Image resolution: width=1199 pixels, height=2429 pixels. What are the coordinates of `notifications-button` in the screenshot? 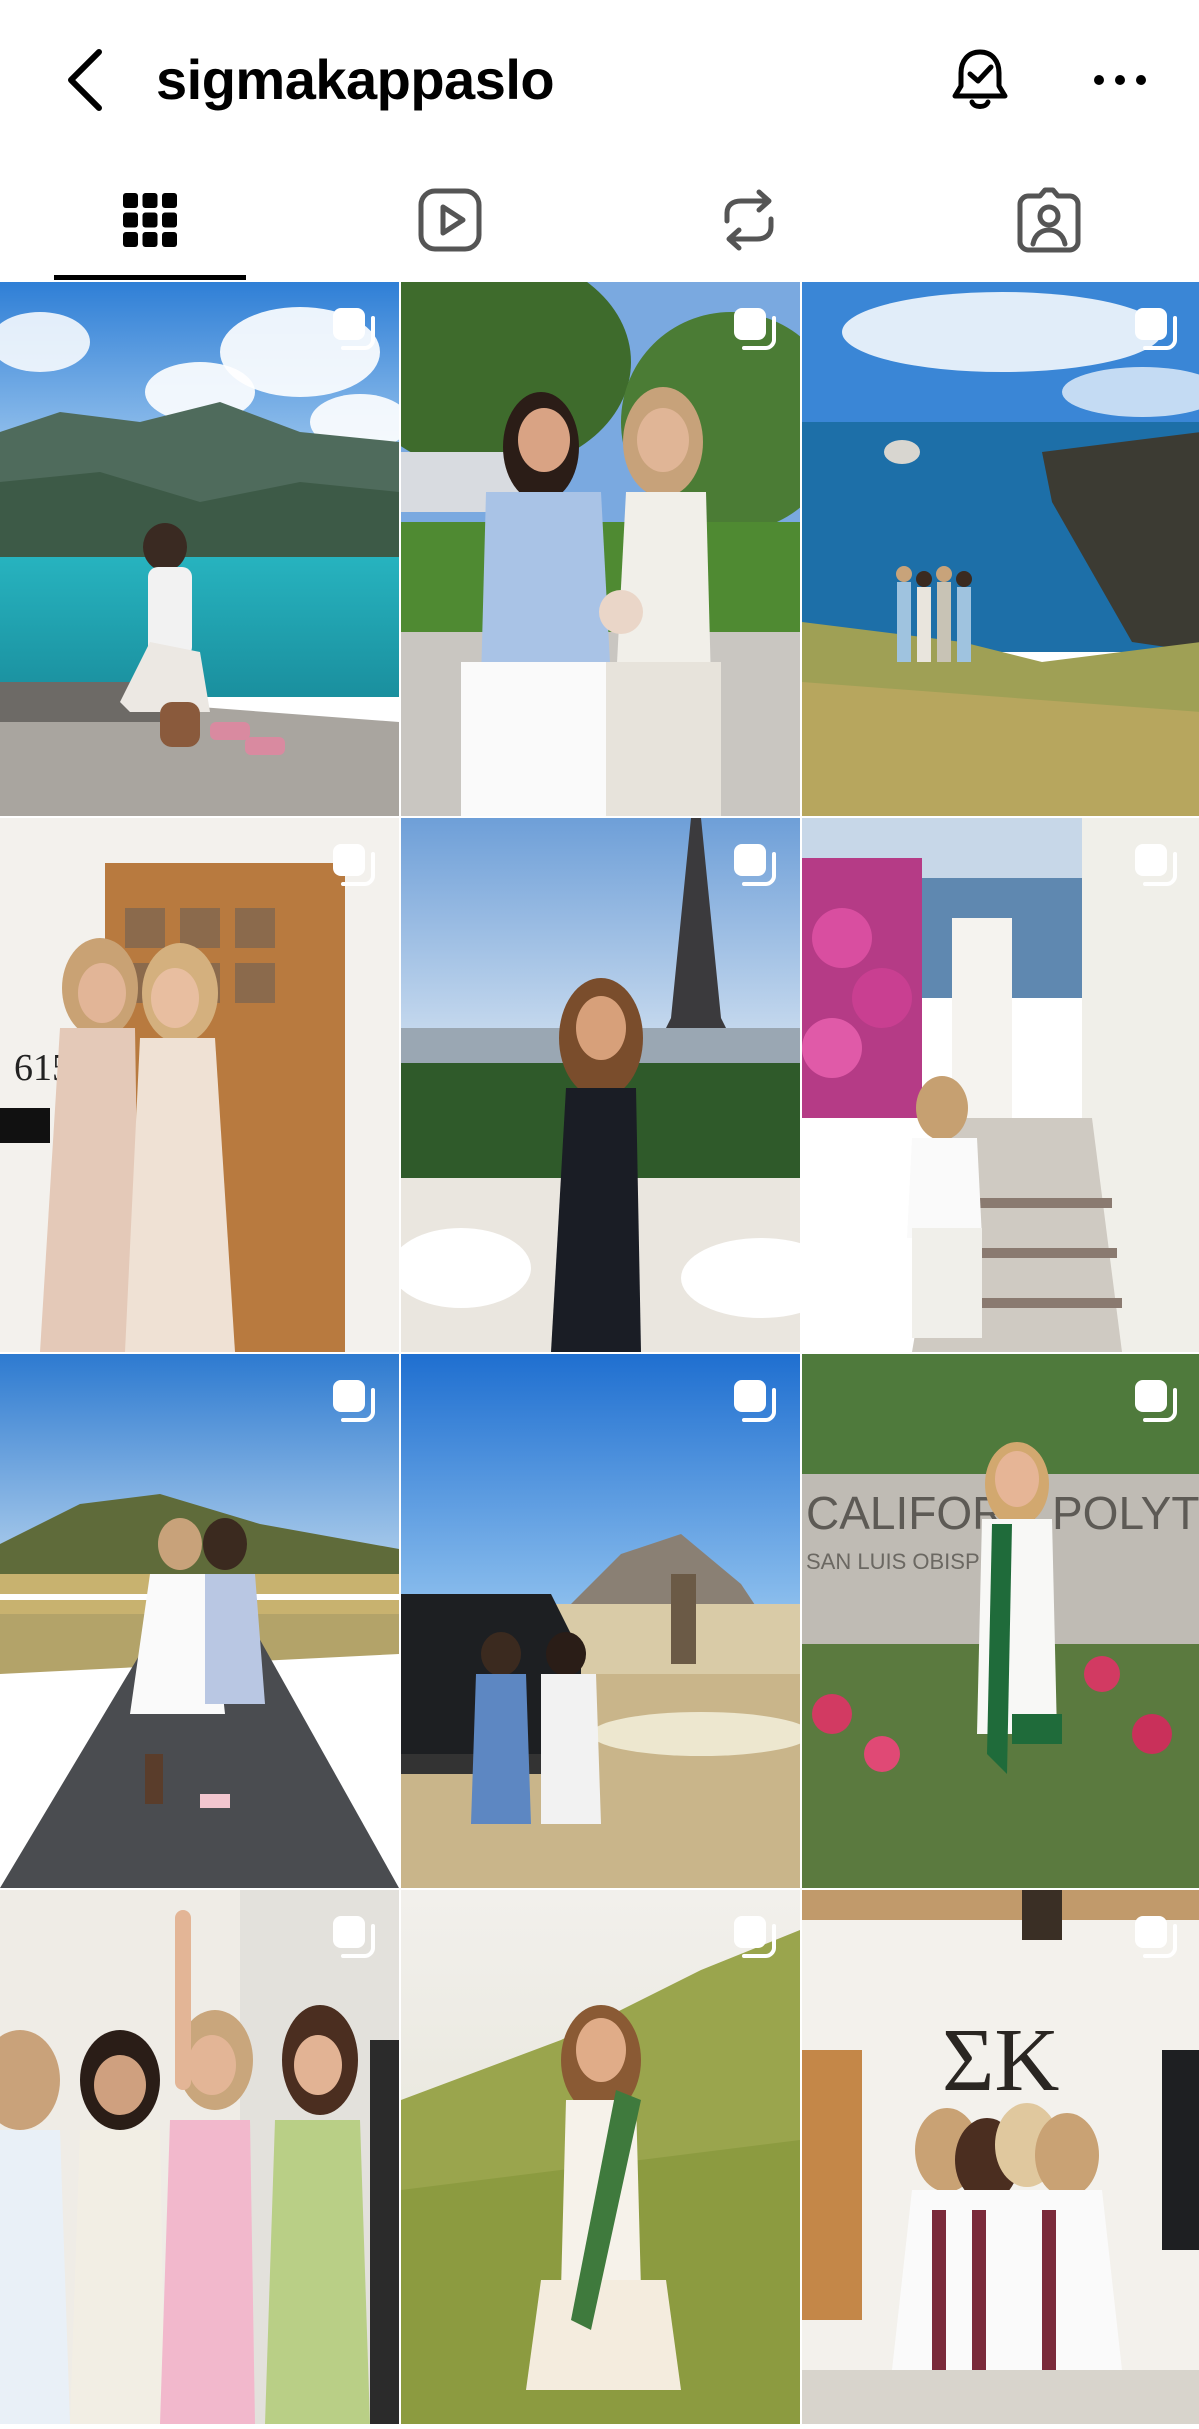 It's located at (980, 80).